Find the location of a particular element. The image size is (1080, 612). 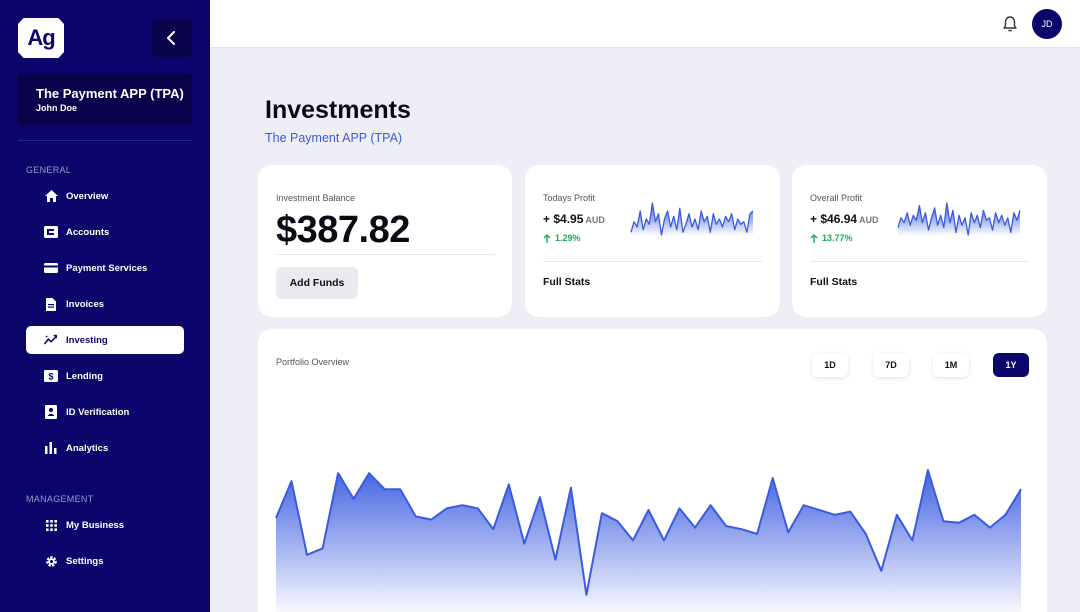

bar-chart-icon is located at coordinates (51, 448).